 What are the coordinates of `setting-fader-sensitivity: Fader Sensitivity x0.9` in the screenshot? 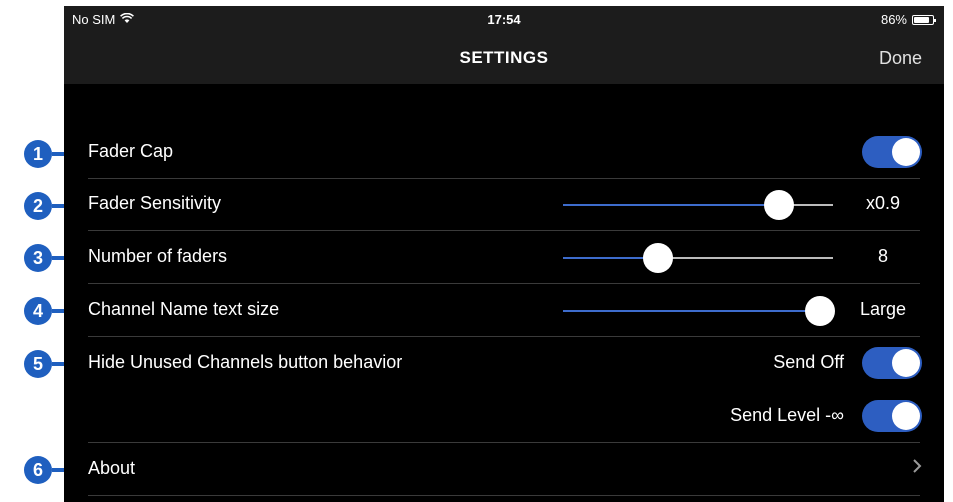 It's located at (516, 204).